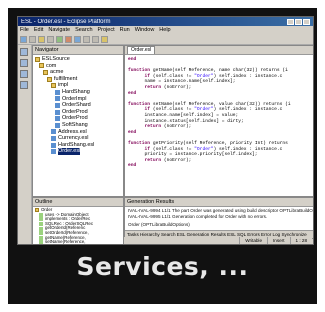  What do you see at coordinates (57, 72) in the screenshot?
I see `tree-item-label: acme` at bounding box center [57, 72].